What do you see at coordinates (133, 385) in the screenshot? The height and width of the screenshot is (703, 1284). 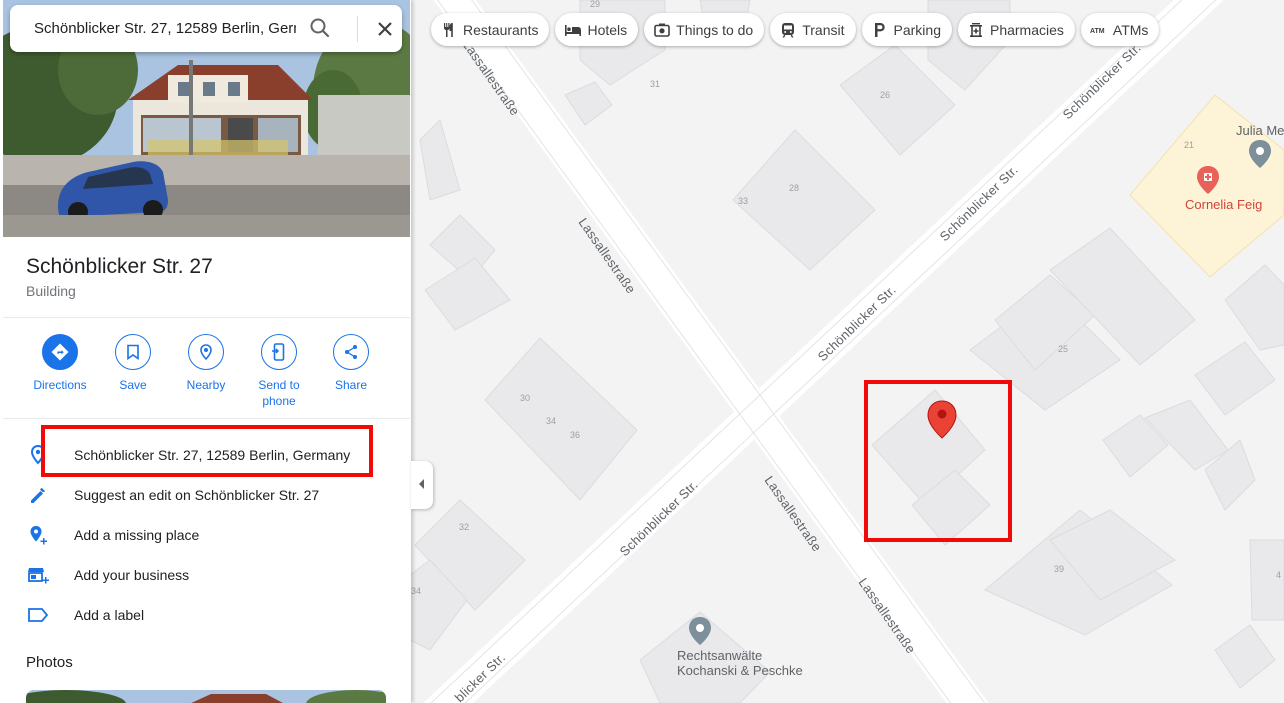 I see `save-label: Save` at bounding box center [133, 385].